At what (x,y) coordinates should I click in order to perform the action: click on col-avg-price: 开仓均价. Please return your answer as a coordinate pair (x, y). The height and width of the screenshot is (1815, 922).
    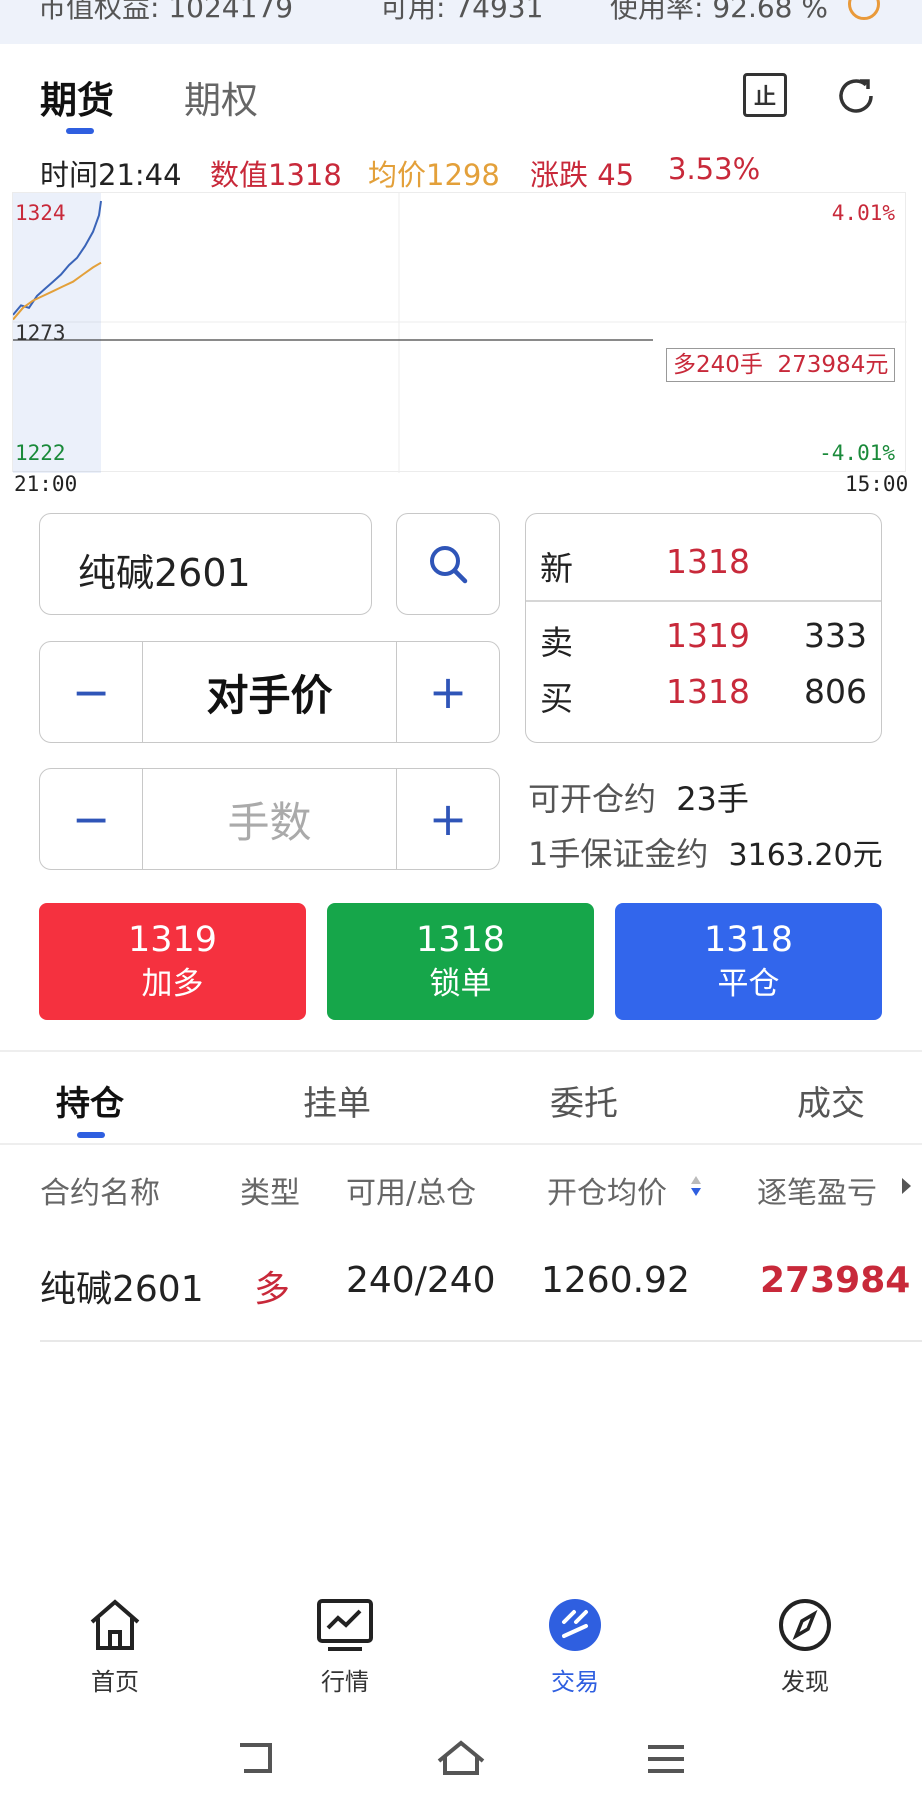
    Looking at the image, I should click on (607, 1190).